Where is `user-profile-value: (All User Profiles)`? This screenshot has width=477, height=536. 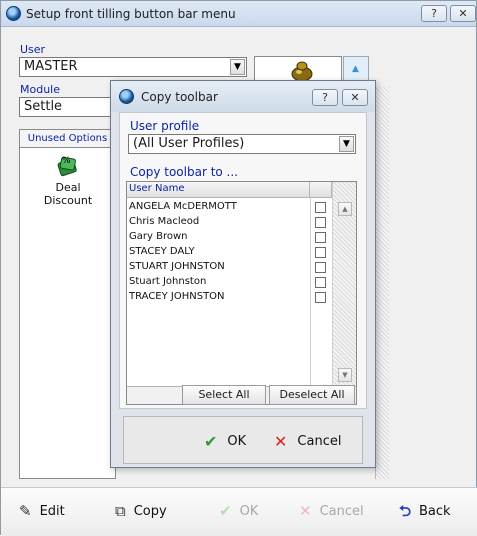
user-profile-value: (All User Profiles) is located at coordinates (189, 143).